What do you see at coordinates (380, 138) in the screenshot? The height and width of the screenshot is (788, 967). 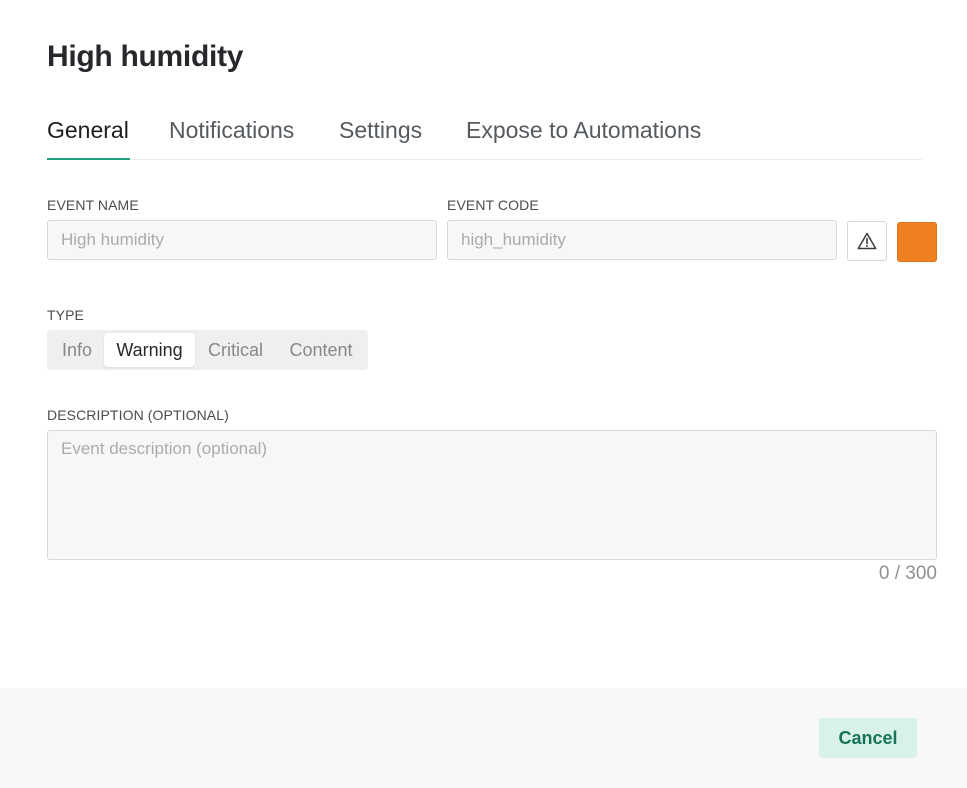 I see `tab-settings: Settings` at bounding box center [380, 138].